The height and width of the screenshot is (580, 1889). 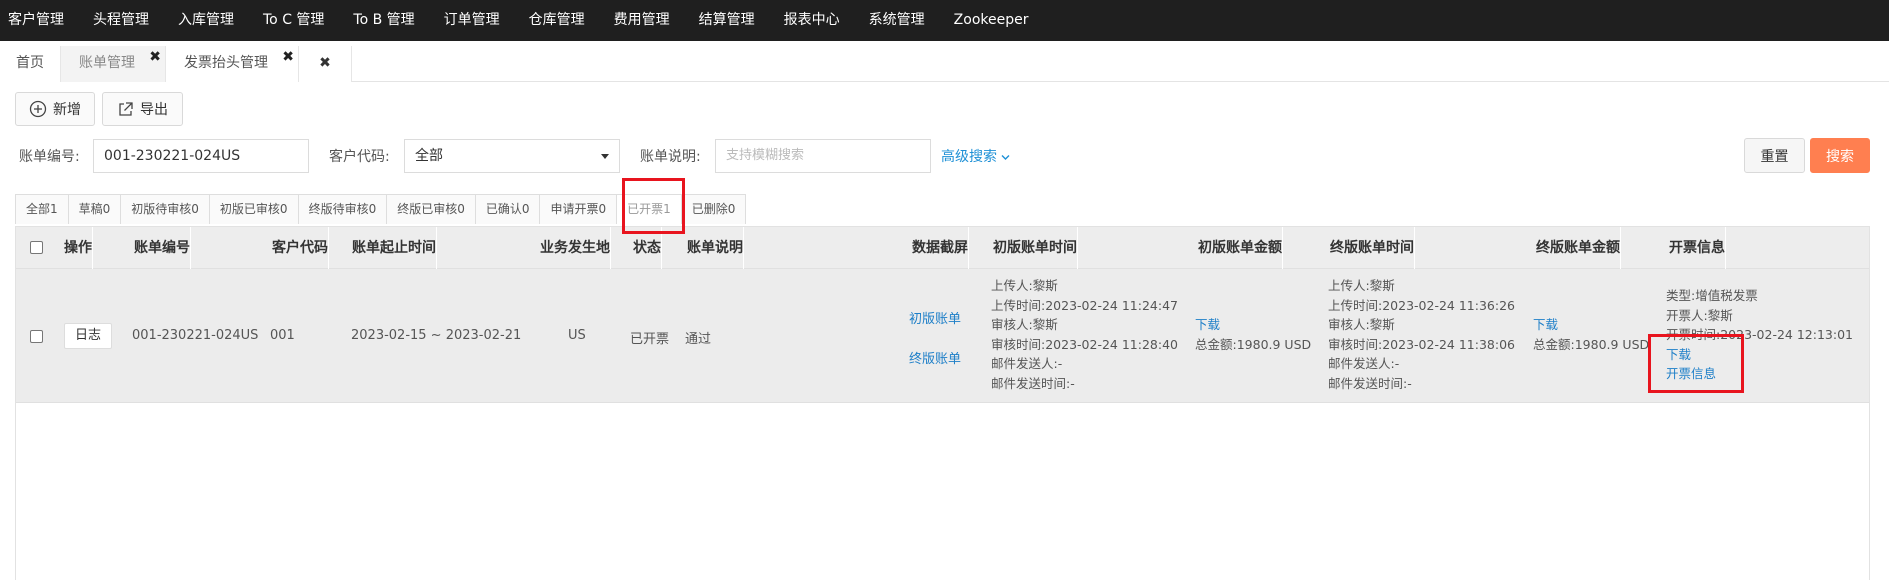 What do you see at coordinates (67, 110) in the screenshot?
I see `add-button-label: 新增` at bounding box center [67, 110].